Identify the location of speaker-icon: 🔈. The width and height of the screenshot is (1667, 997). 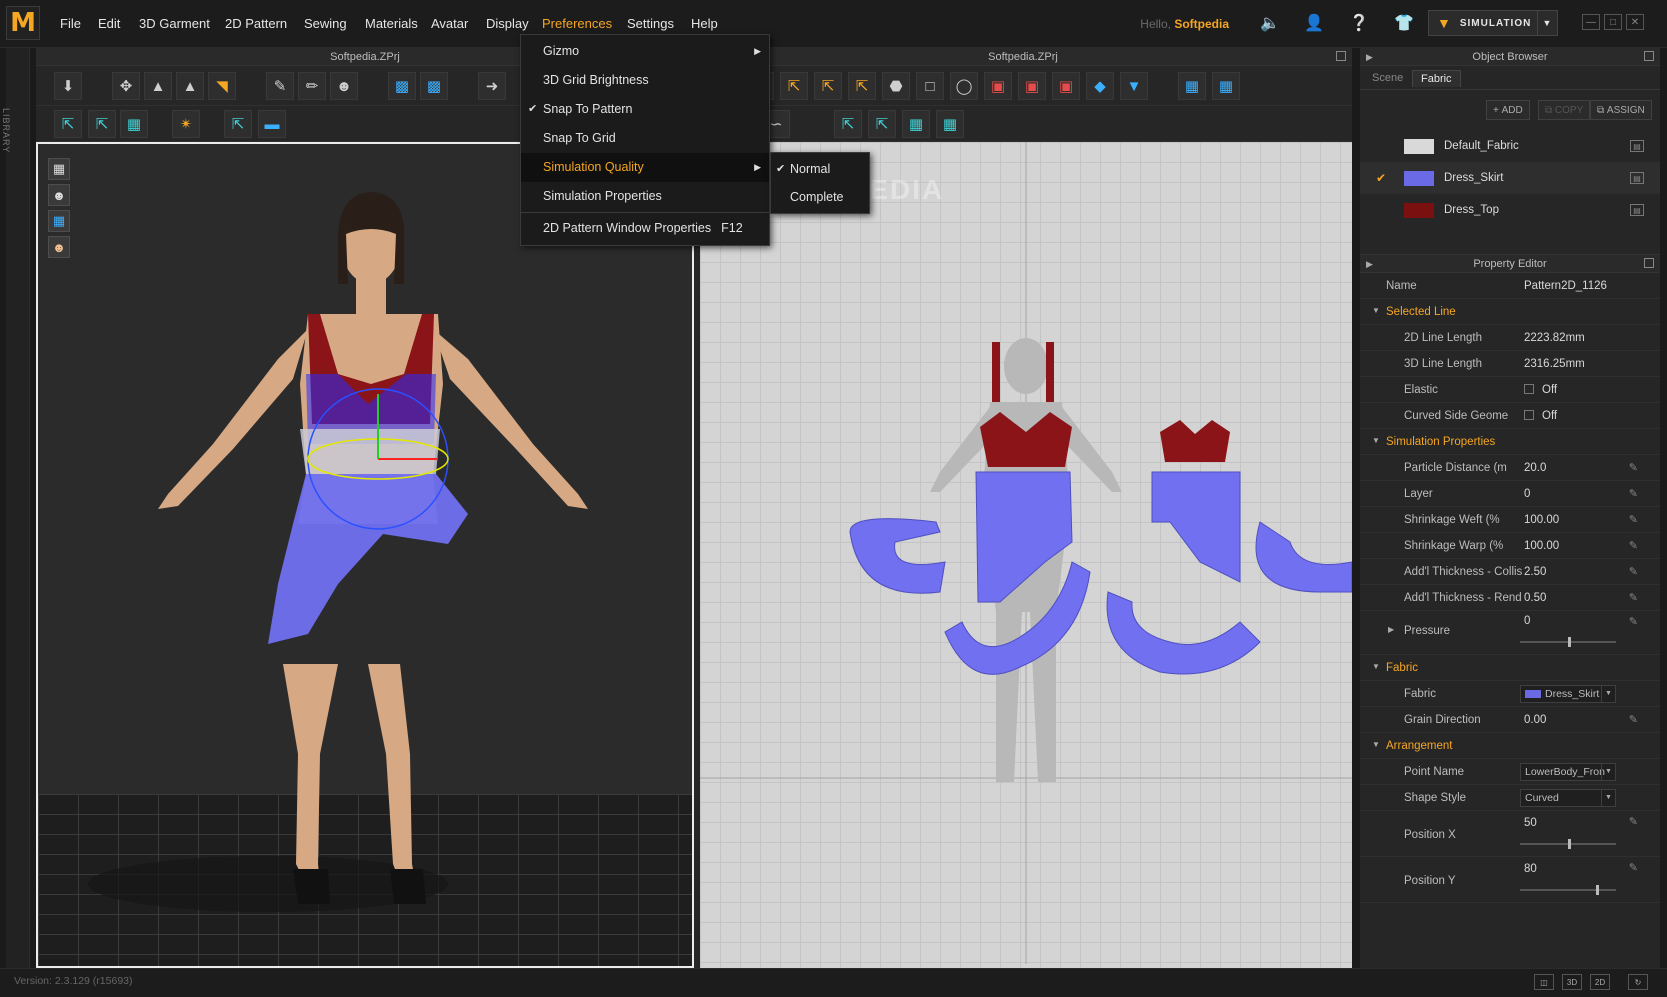
(1270, 23).